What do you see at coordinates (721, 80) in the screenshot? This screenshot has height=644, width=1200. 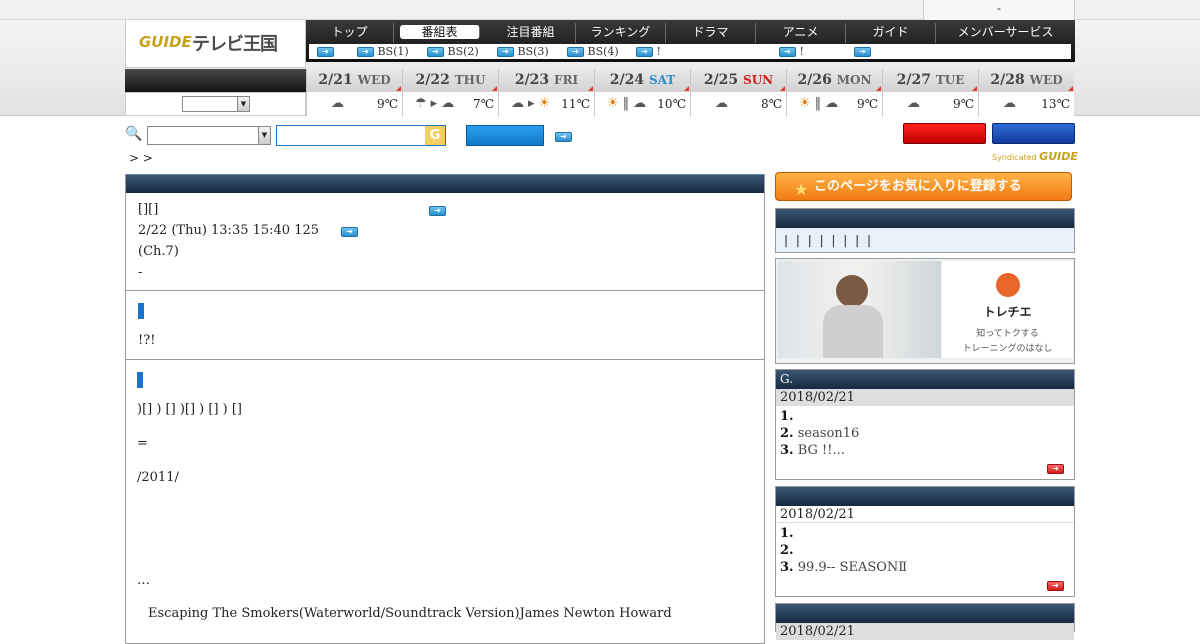 I see `day-date: 2/25` at bounding box center [721, 80].